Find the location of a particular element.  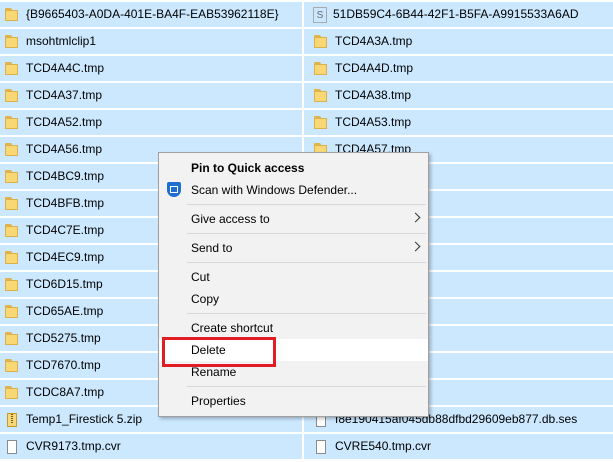

menu-item-pin-to-quick-access: Pin to Quick access is located at coordinates (293, 168).